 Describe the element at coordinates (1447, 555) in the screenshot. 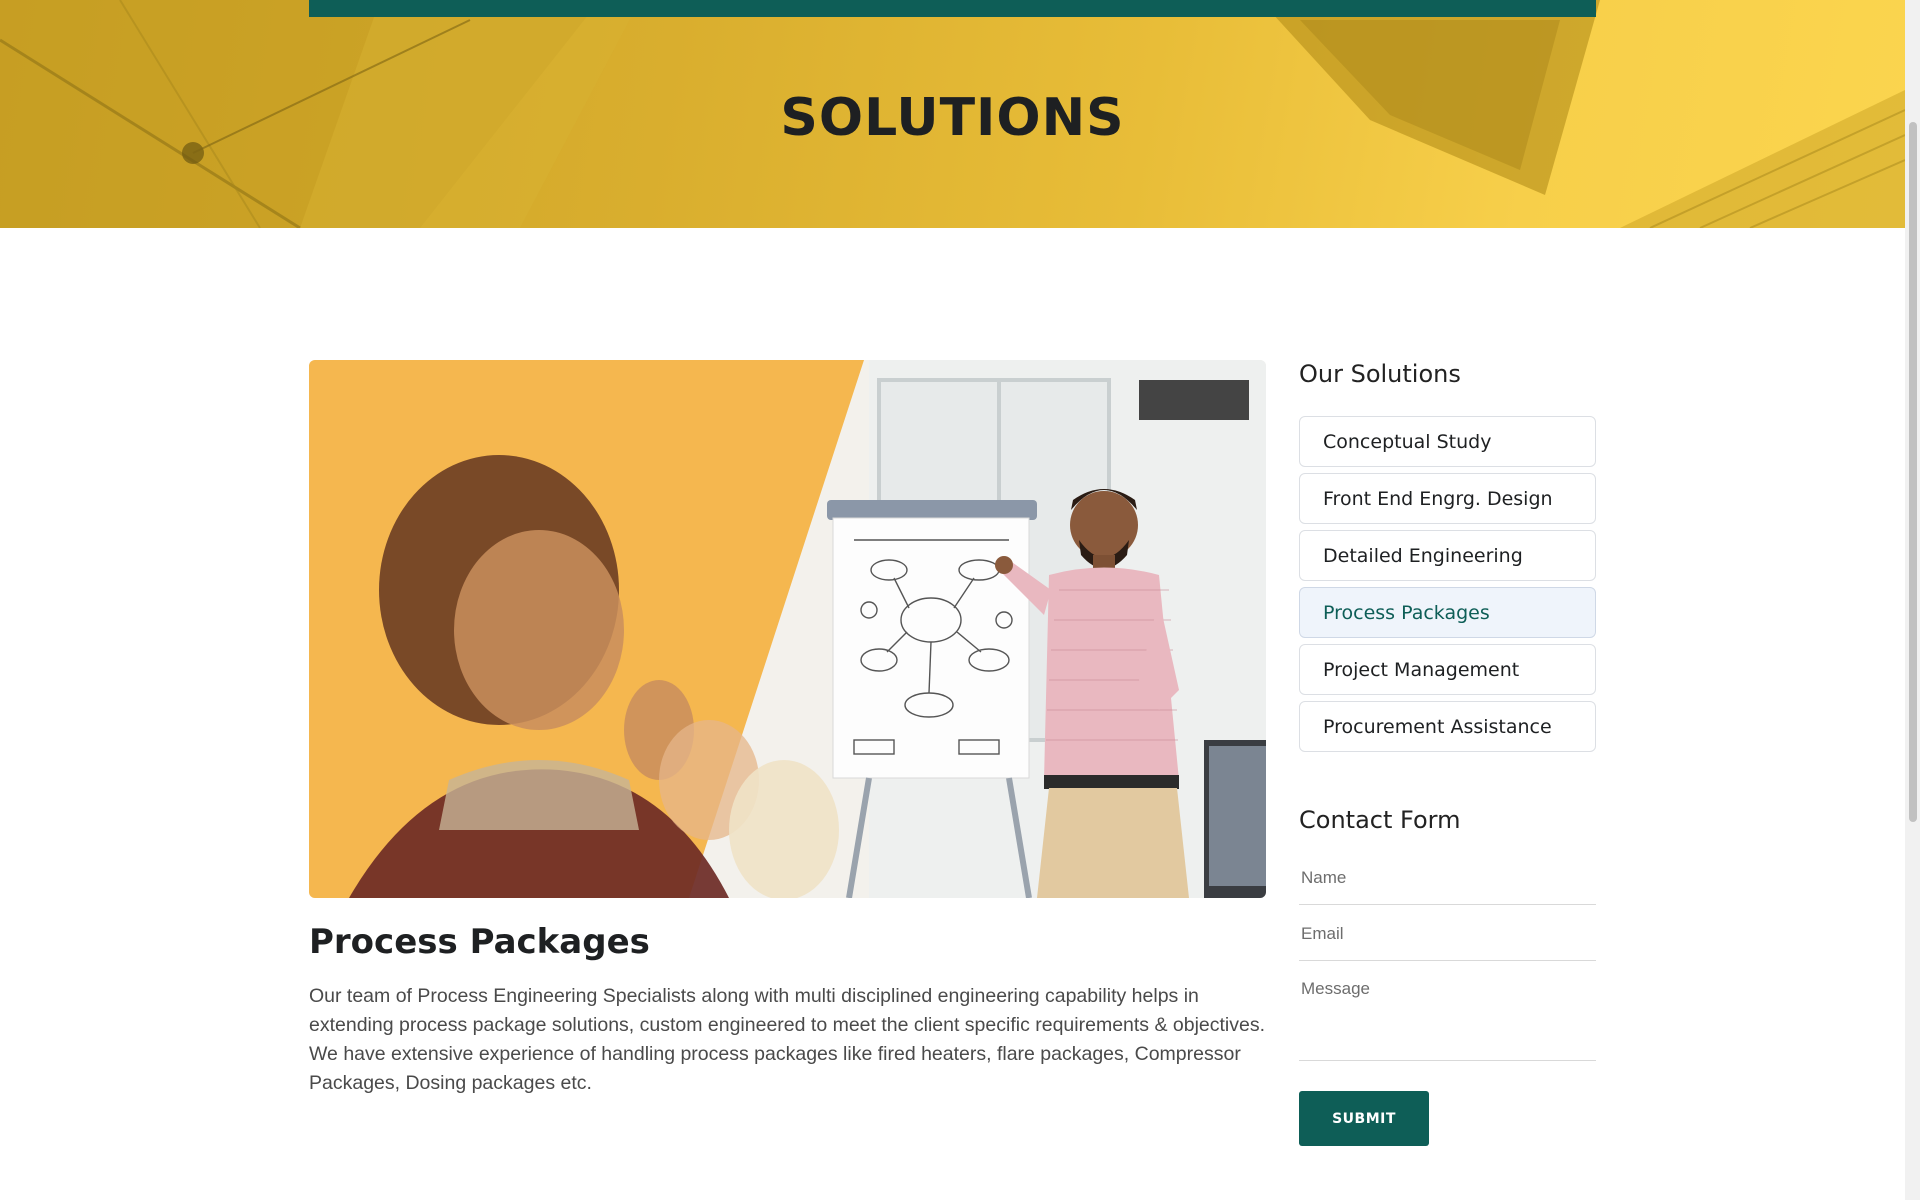

I see `solution-item-detailed-engineering: Detailed Engineering` at that location.